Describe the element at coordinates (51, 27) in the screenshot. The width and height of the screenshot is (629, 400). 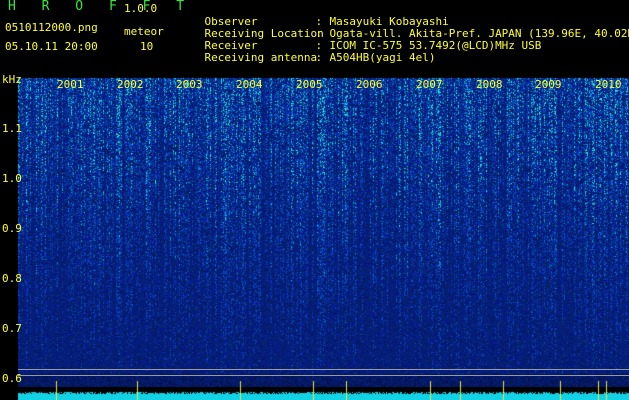
I see `filename: 0510112000.png` at that location.